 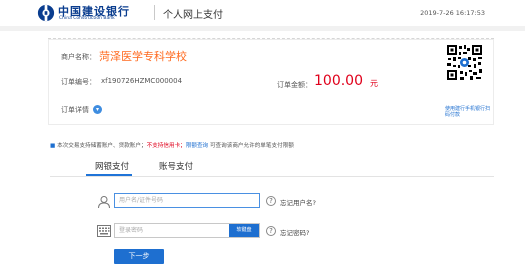 What do you see at coordinates (464, 62) in the screenshot?
I see `qr-code` at bounding box center [464, 62].